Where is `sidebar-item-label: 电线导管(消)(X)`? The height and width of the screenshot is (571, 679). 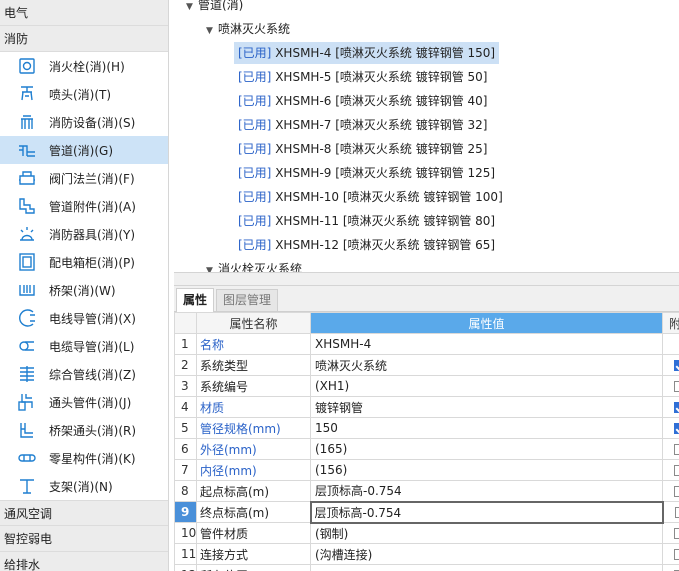 sidebar-item-label: 电线导管(消)(X) is located at coordinates (92, 318).